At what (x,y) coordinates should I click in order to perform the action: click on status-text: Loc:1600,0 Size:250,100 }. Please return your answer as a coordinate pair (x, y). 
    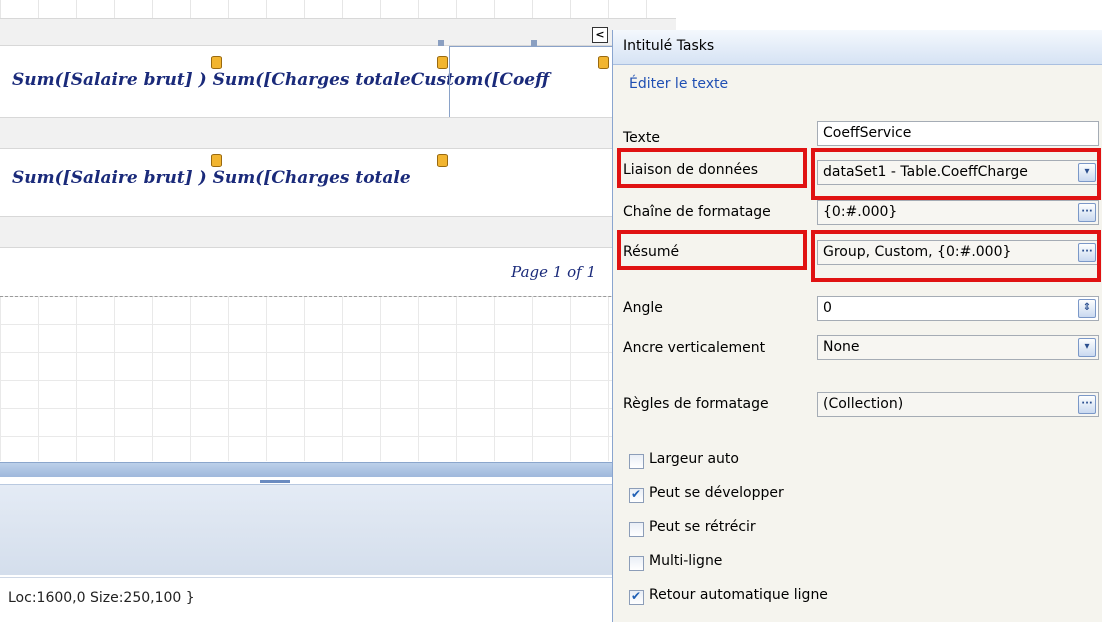
    Looking at the image, I should click on (101, 598).